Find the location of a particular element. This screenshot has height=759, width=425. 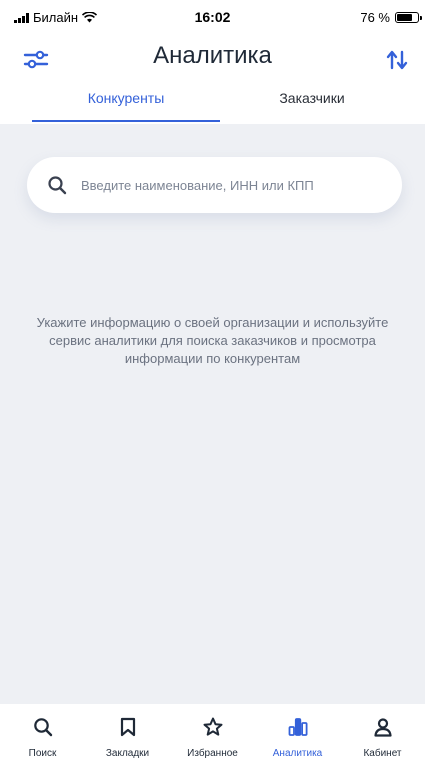

nav-label: Кабинет is located at coordinates (382, 753).